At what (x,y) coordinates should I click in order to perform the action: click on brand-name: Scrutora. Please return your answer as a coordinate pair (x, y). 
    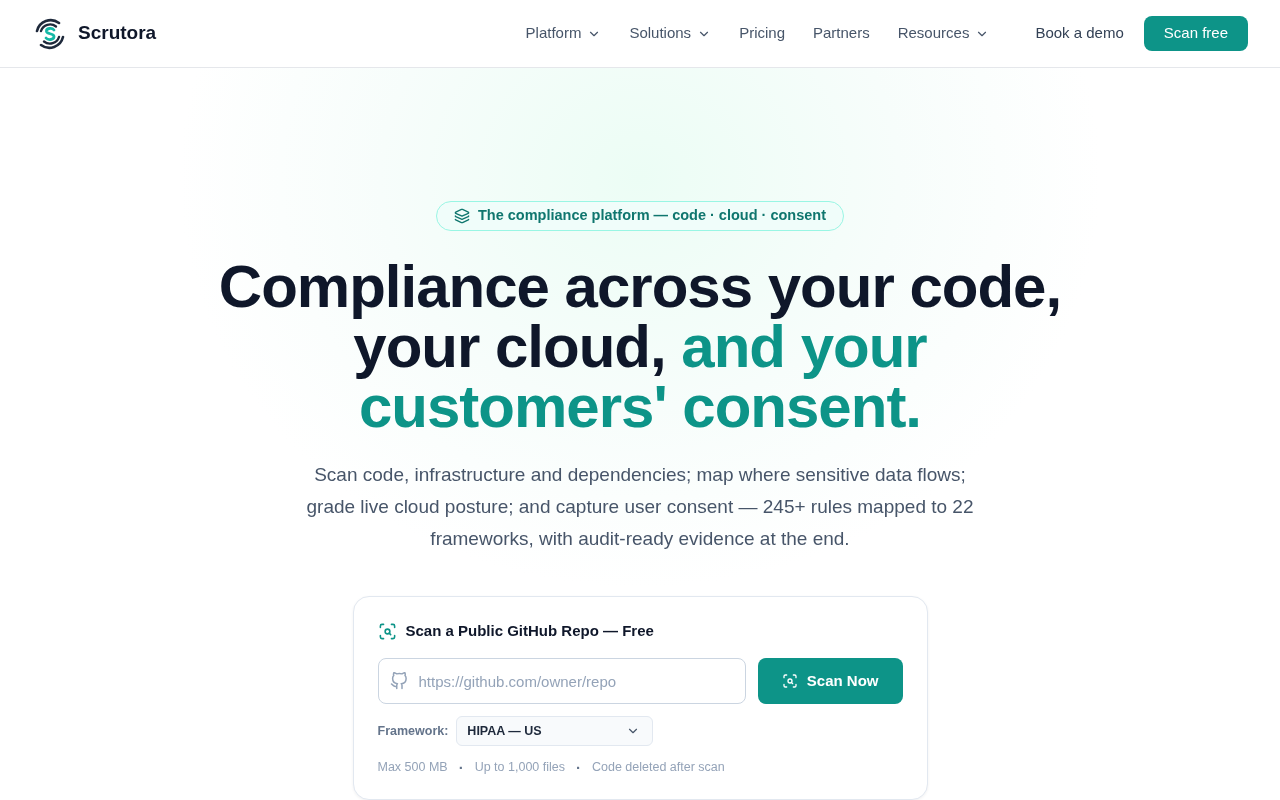
    Looking at the image, I should click on (117, 33).